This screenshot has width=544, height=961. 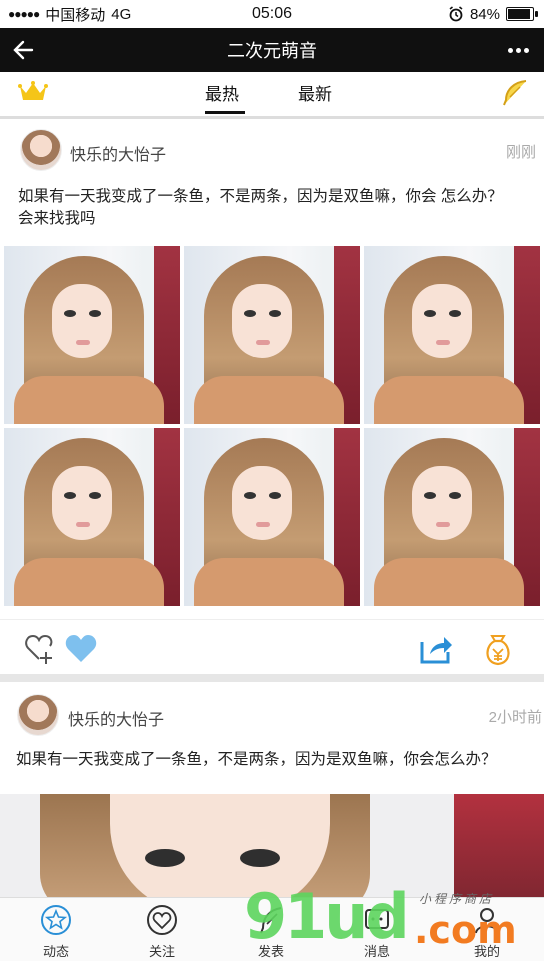 What do you see at coordinates (225, 112) in the screenshot?
I see `active-tab-indicator` at bounding box center [225, 112].